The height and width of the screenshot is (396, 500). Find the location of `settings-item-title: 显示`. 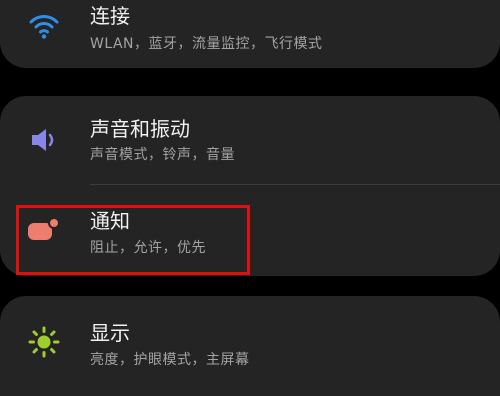

settings-item-title: 显示 is located at coordinates (110, 333).